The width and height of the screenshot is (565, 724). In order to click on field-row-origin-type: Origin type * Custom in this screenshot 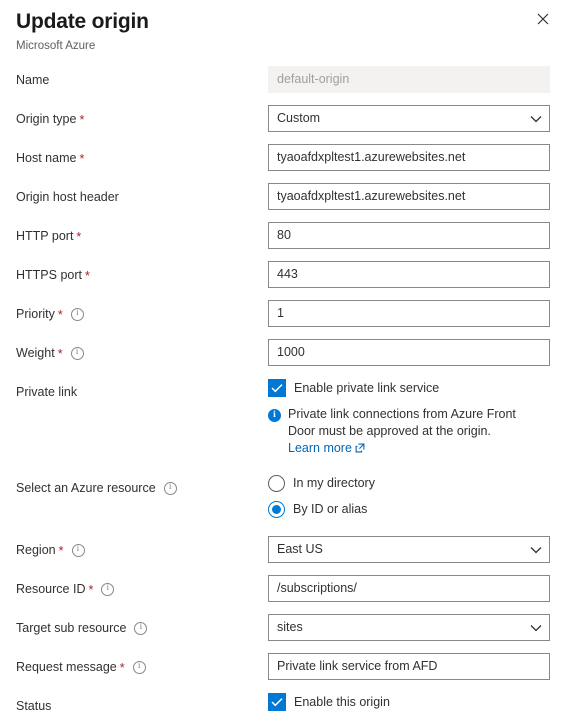, I will do `click(283, 118)`.